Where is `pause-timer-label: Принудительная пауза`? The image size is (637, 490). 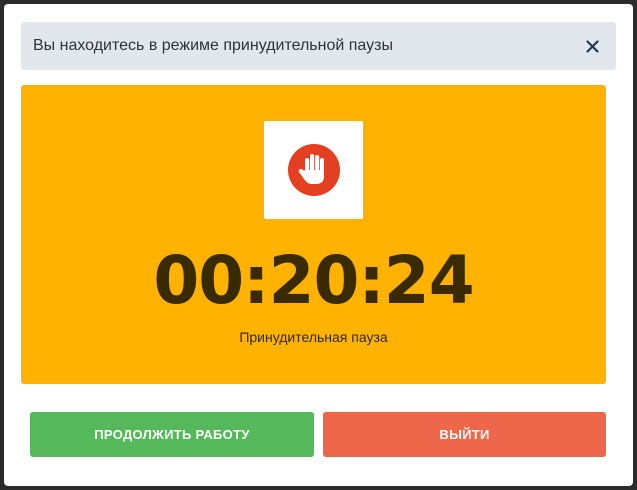 pause-timer-label: Принудительная пауза is located at coordinates (313, 337).